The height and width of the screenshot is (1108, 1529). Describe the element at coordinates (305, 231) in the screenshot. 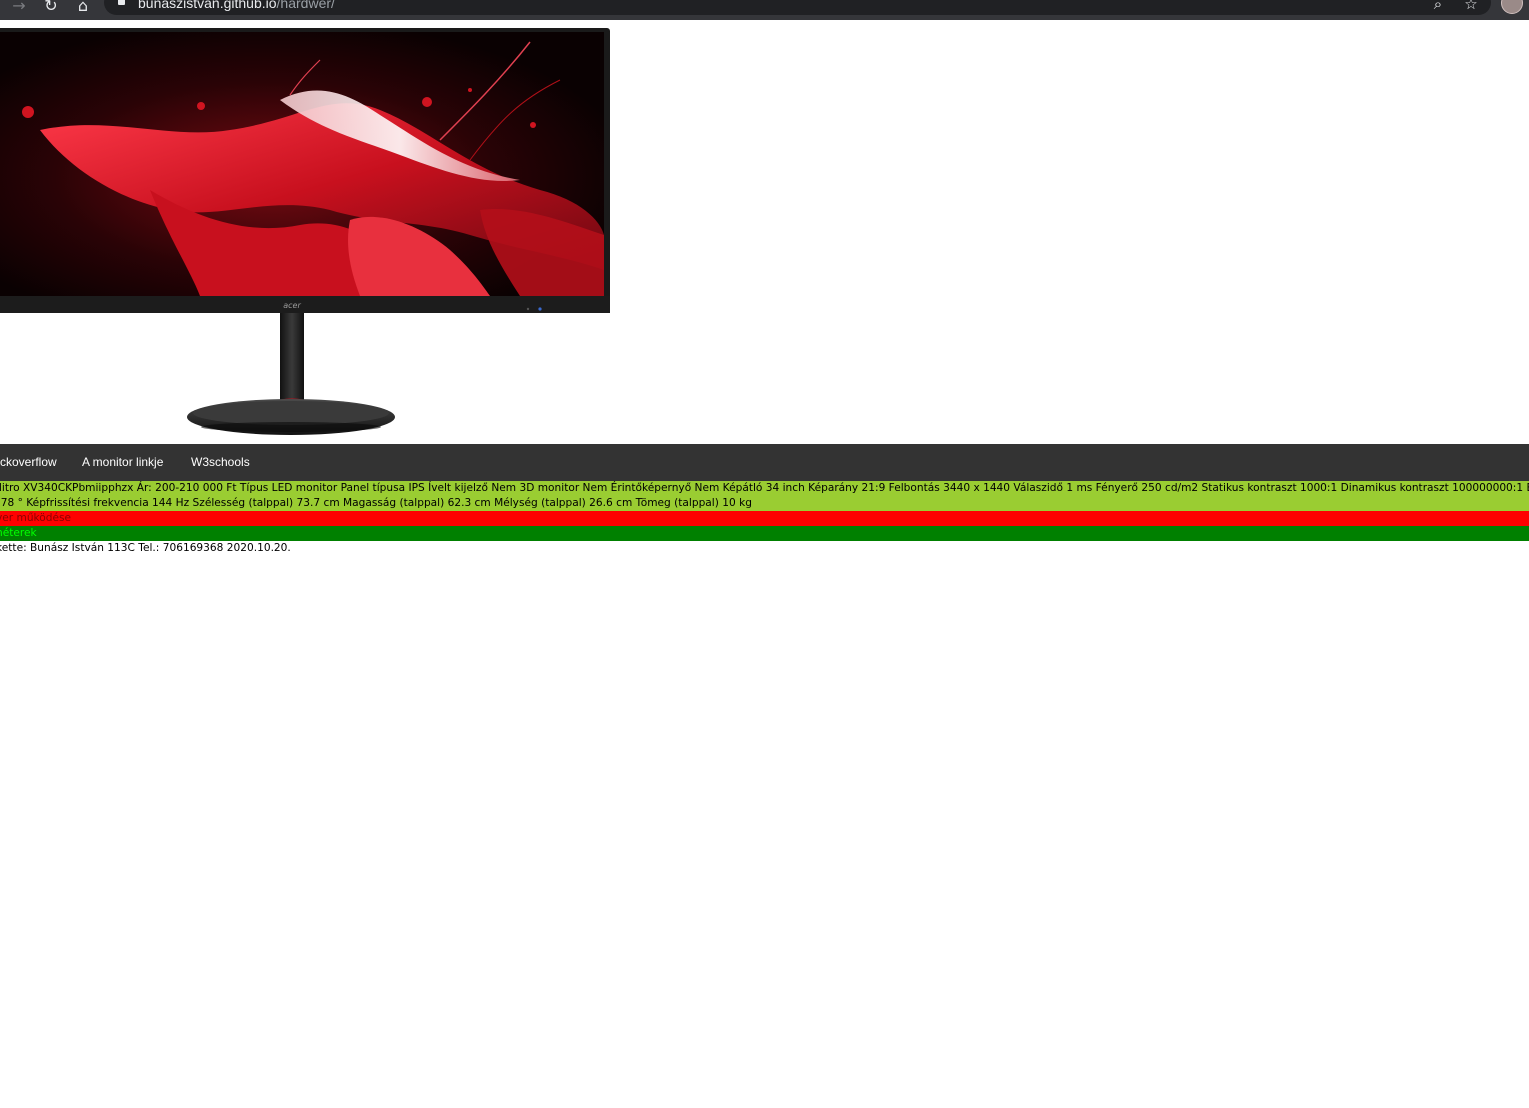

I see `monitor-image: acer` at that location.